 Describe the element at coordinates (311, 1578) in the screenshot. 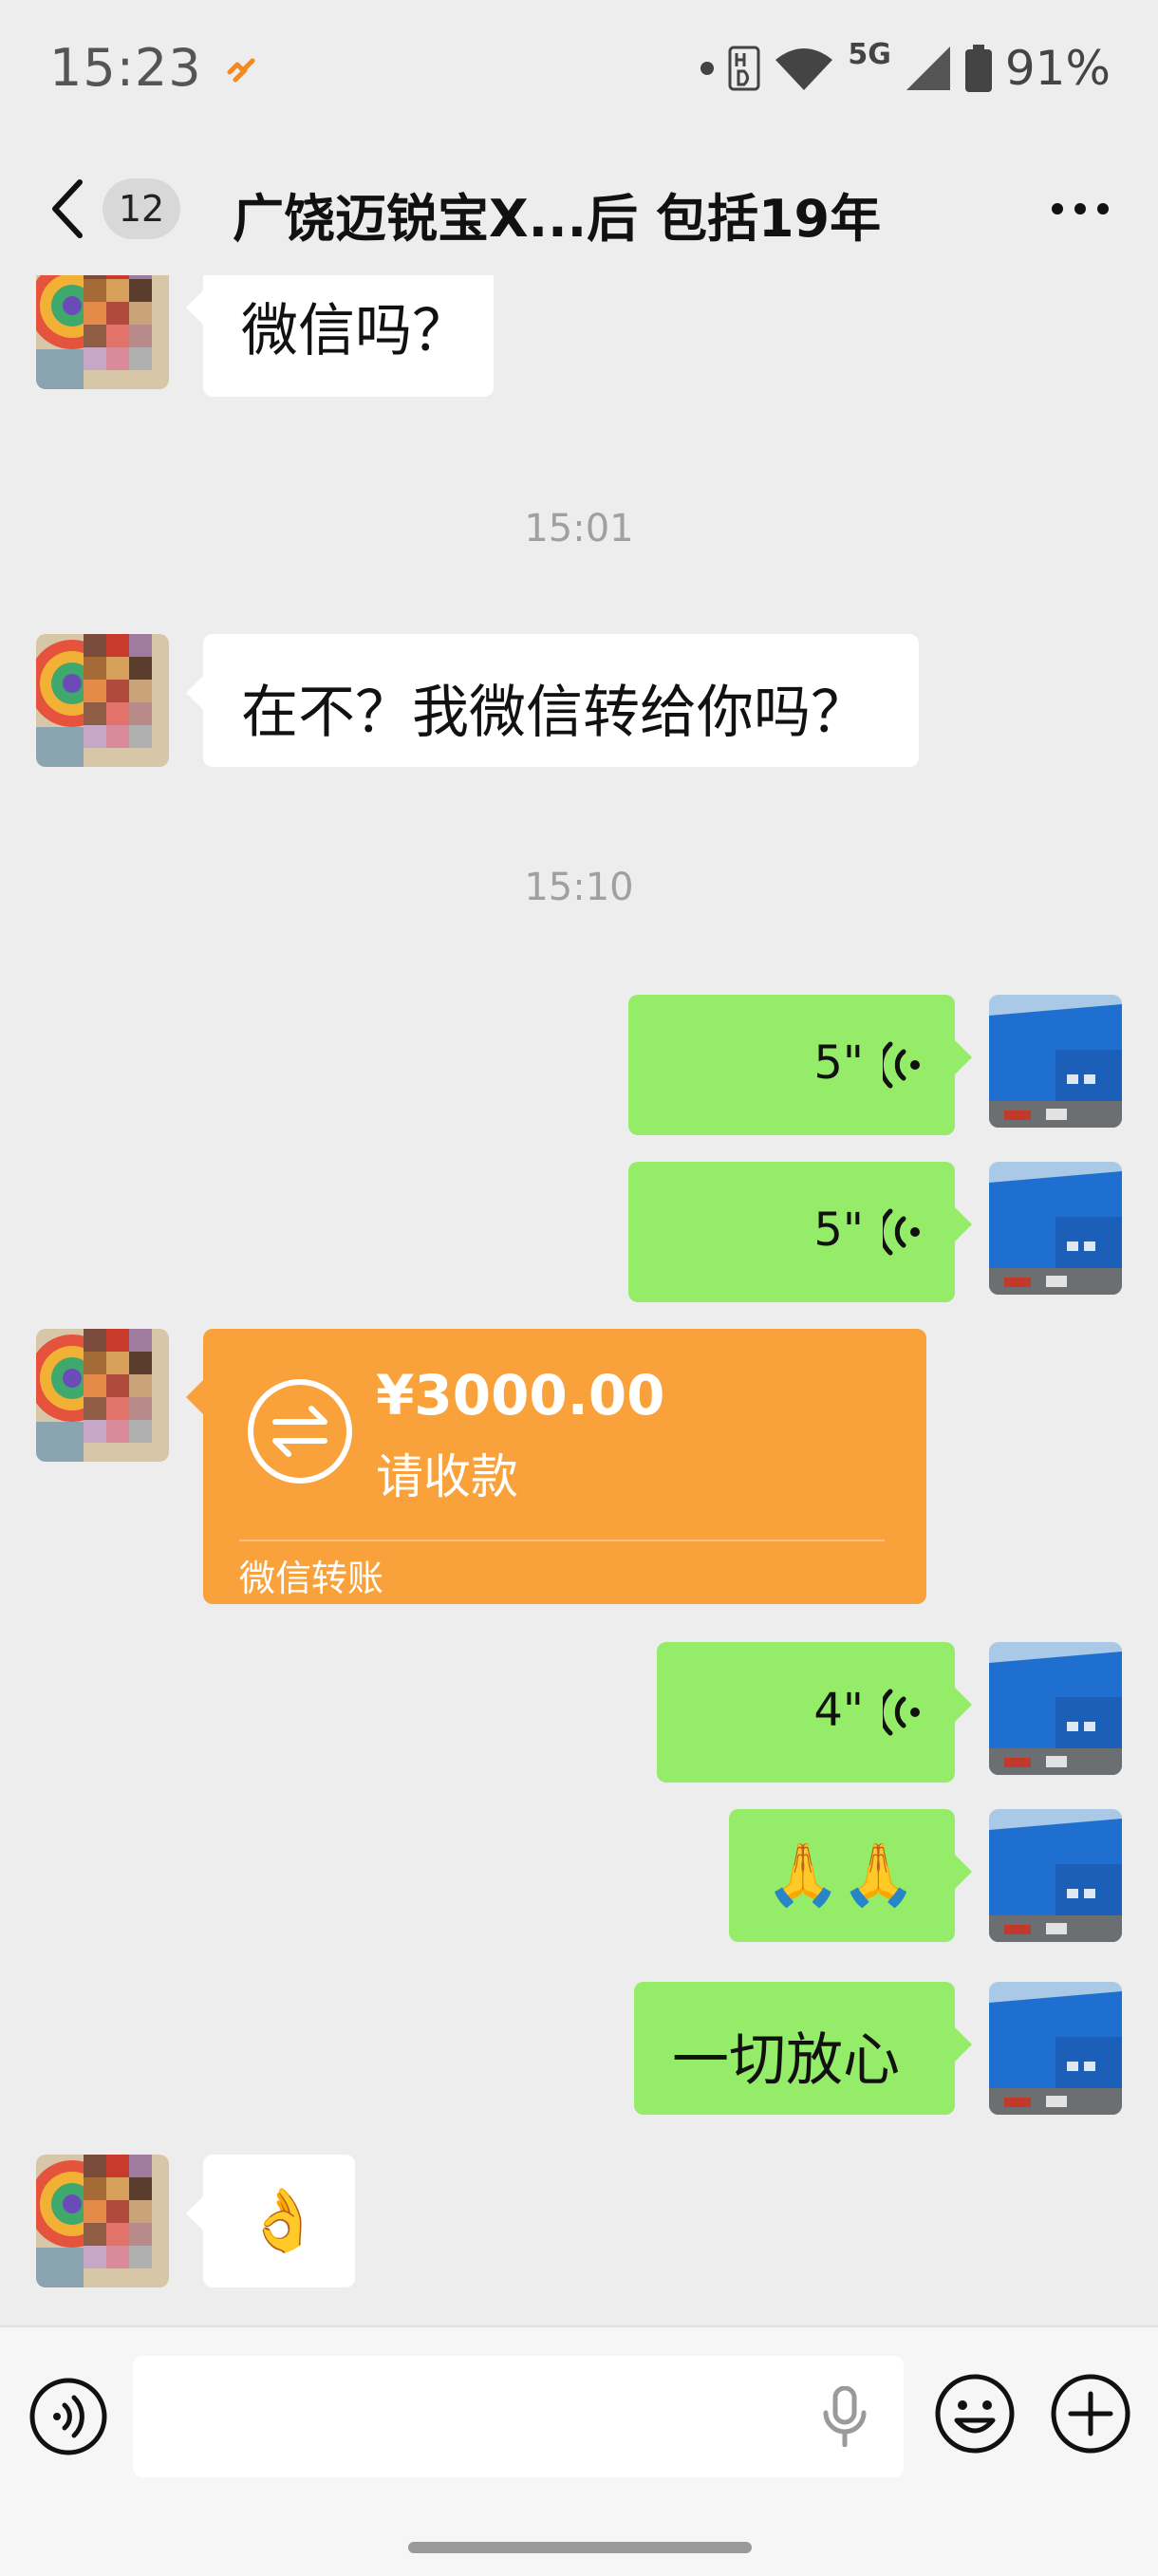

I see `transfer-label: 微信转账` at that location.